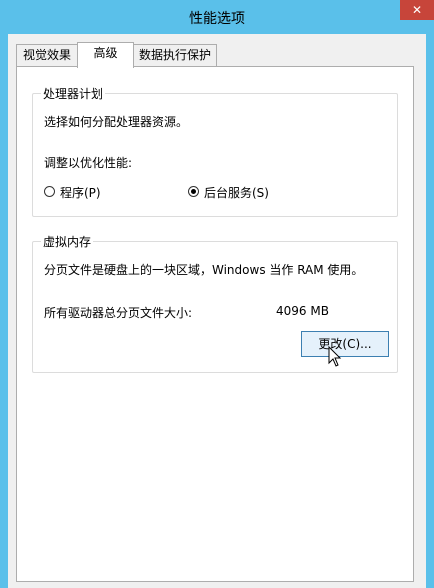 The width and height of the screenshot is (434, 588). I want to click on tab-visual-effects: 视觉效果, so click(47, 55).